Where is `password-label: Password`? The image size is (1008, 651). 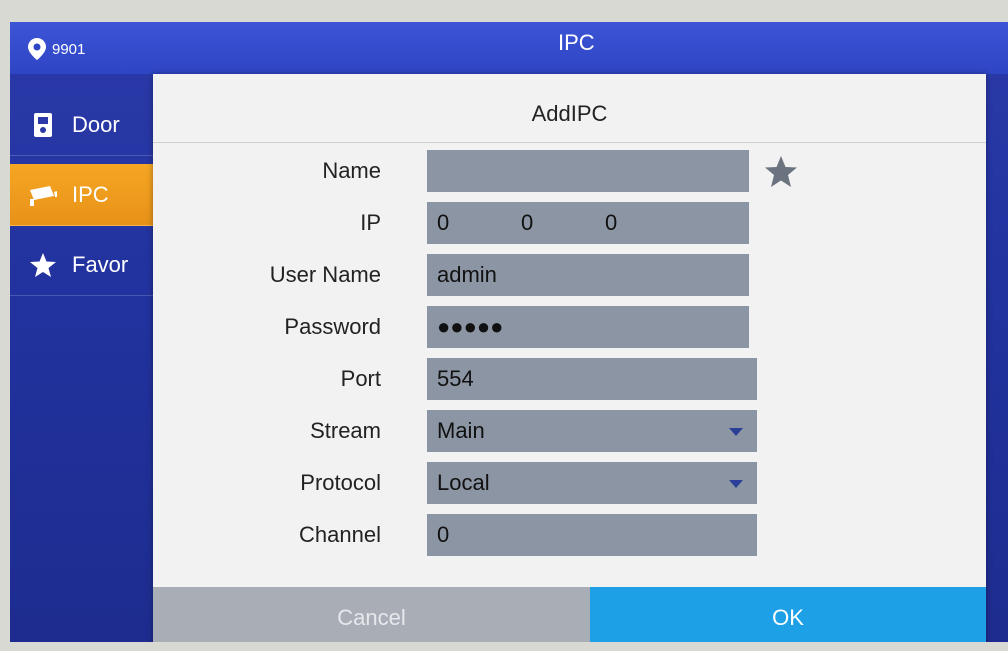
password-label: Password is located at coordinates (332, 326).